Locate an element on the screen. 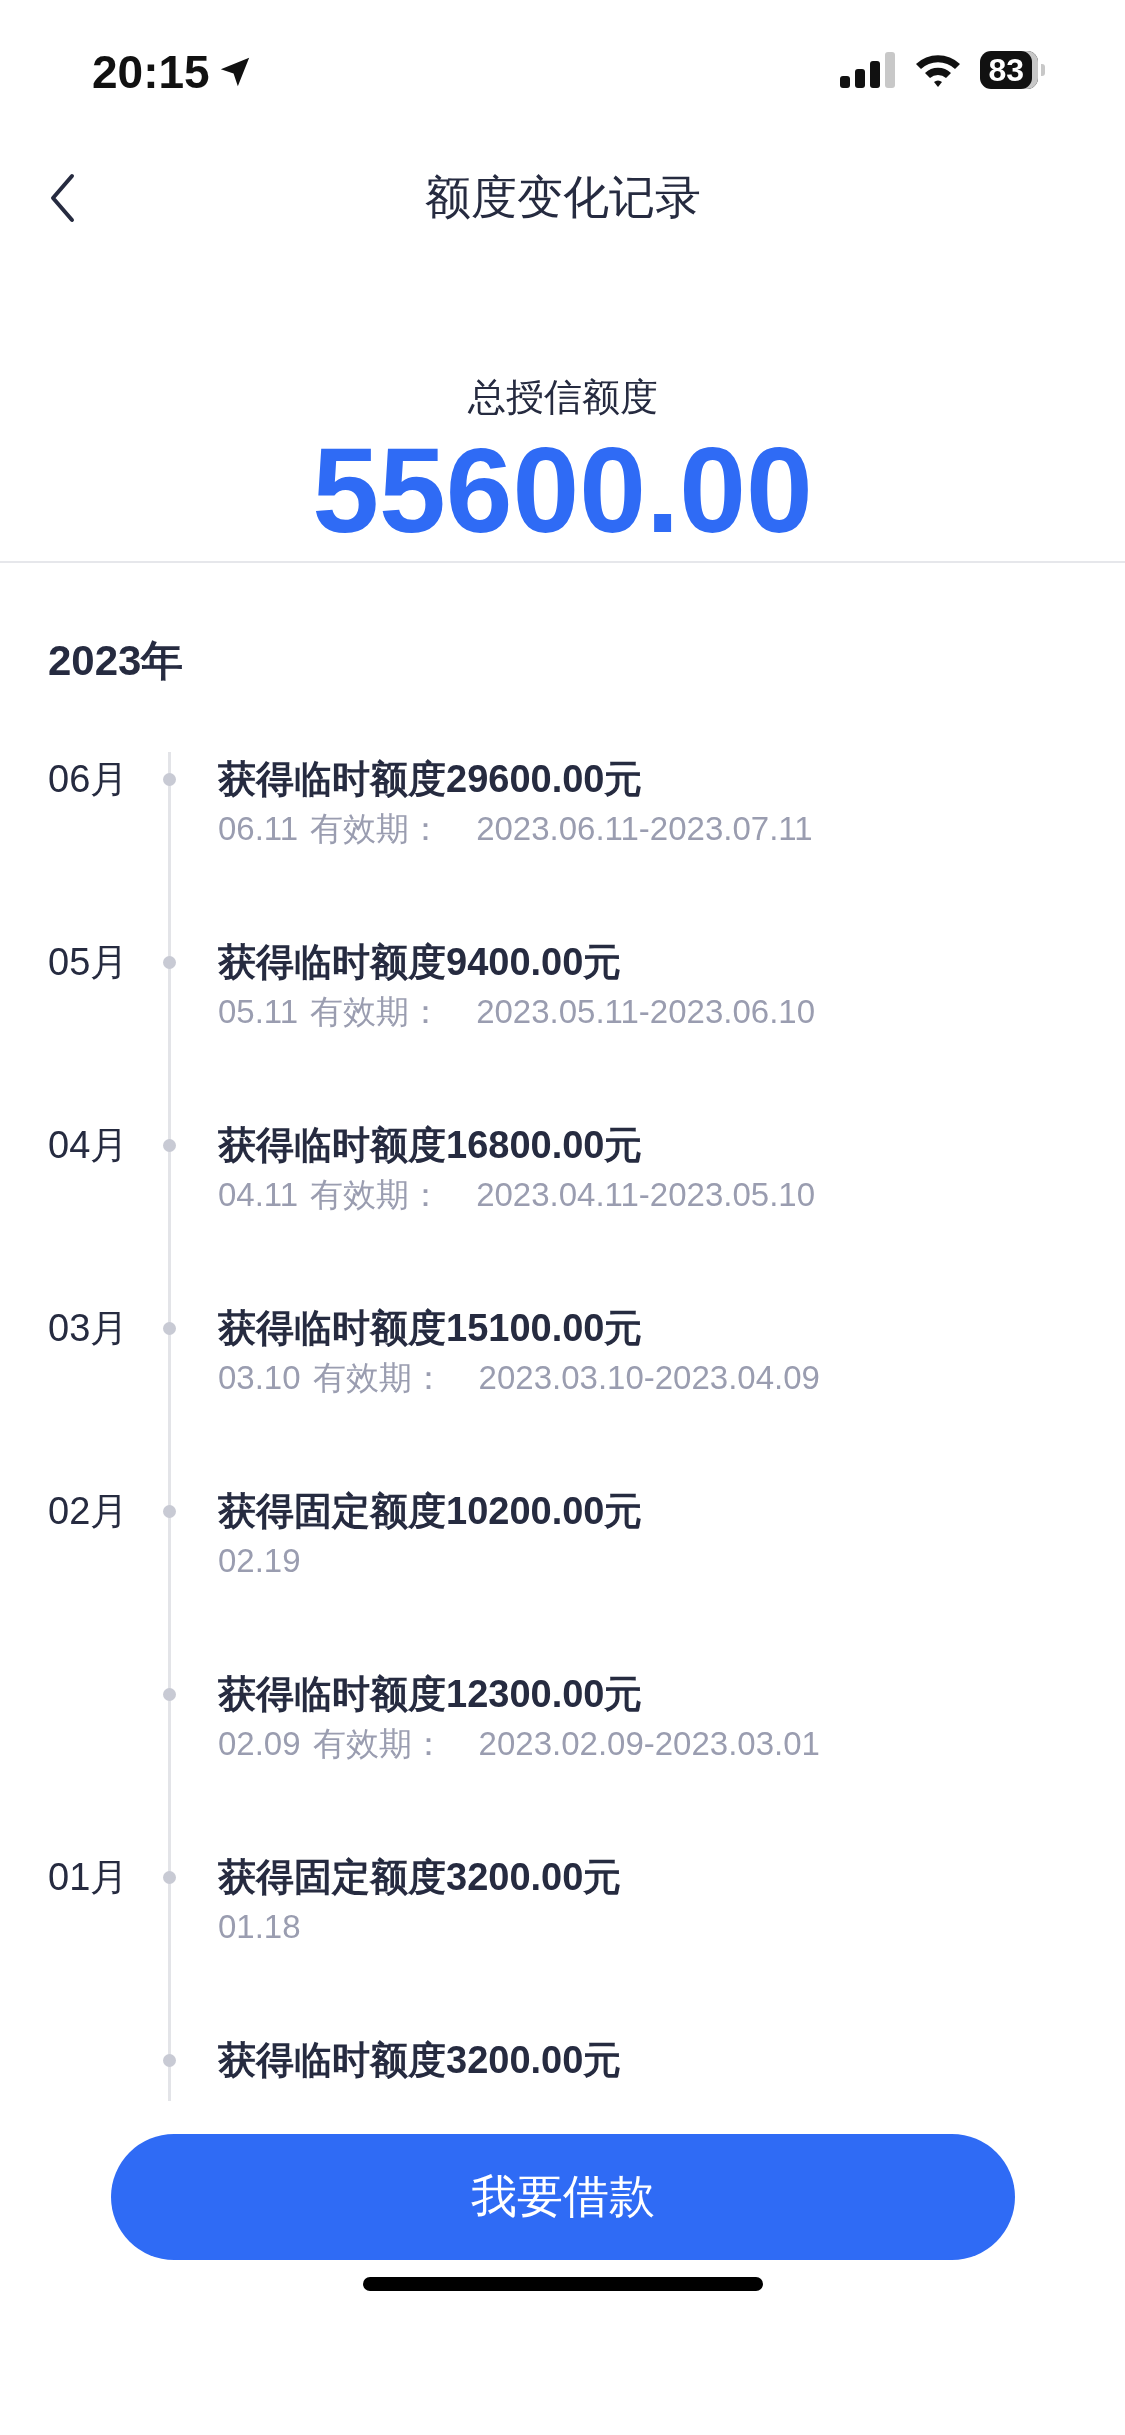 The image size is (1125, 2435). record-date: 02.09 is located at coordinates (259, 1744).